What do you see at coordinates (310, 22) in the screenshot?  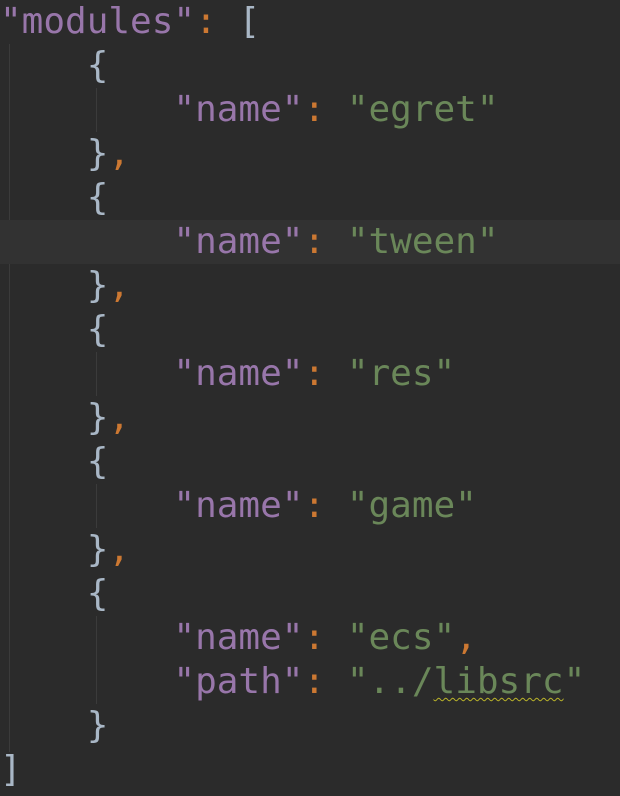 I see `code-line: "modules": [` at bounding box center [310, 22].